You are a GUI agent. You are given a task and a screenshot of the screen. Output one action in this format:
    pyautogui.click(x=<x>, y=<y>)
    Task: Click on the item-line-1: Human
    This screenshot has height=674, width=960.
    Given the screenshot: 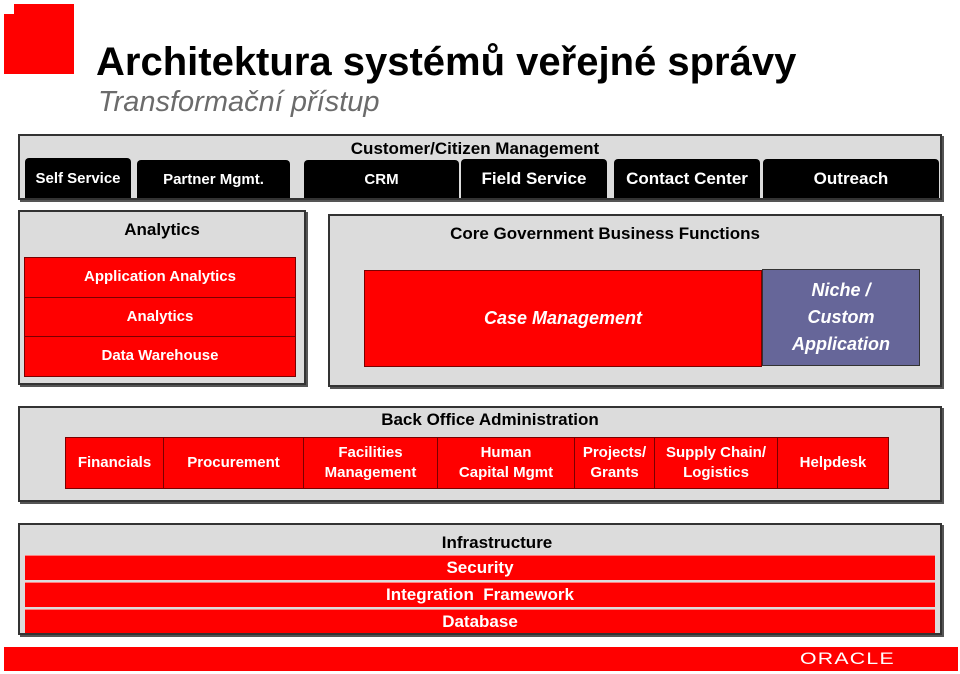 What is the action you would take?
    pyautogui.click(x=506, y=452)
    